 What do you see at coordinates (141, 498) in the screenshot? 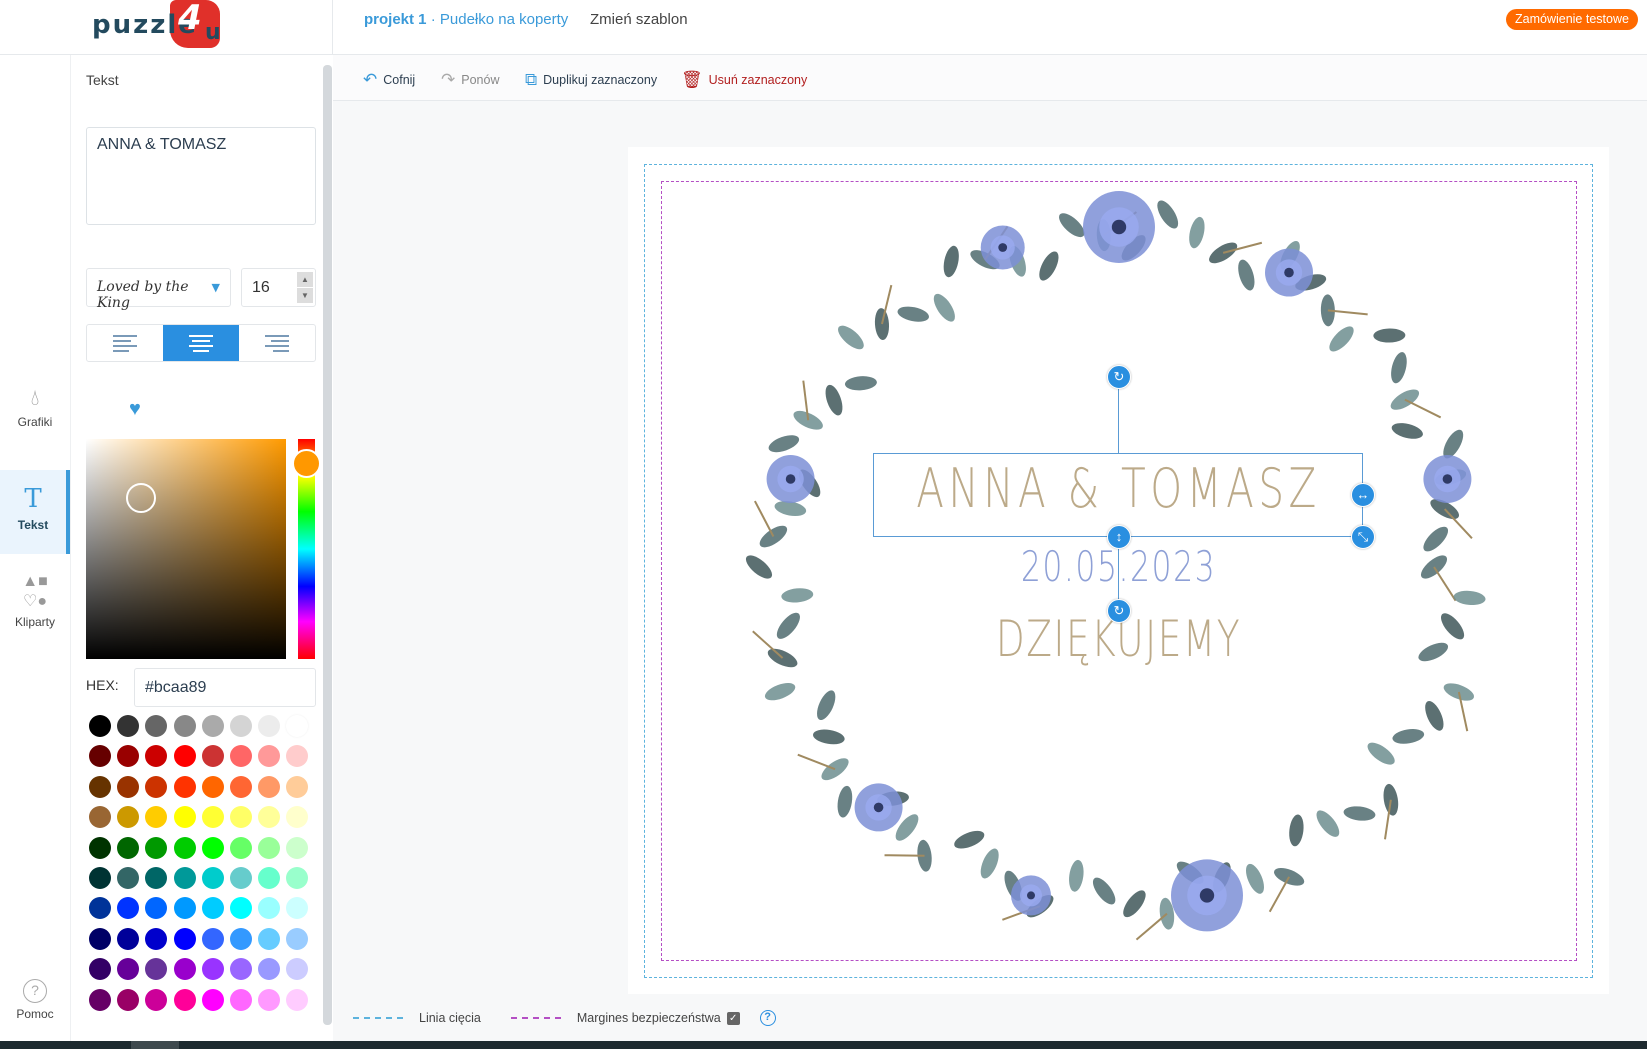
I see `color-picker-handle` at bounding box center [141, 498].